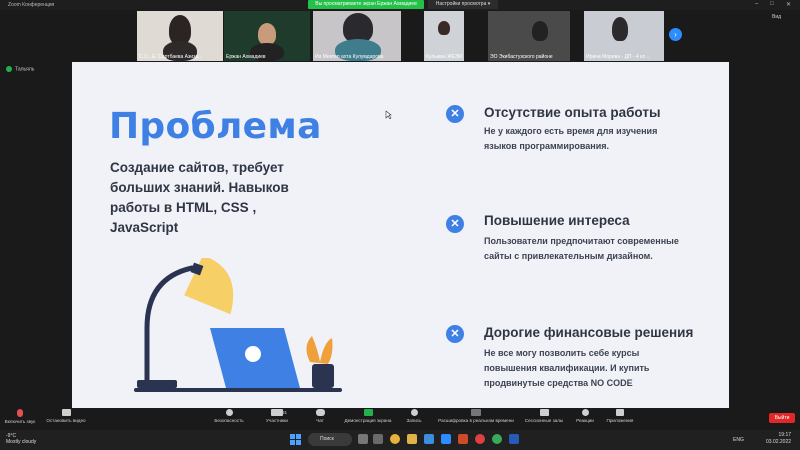 This screenshot has width=800, height=450. I want to click on speaking-icon, so click(9, 69).